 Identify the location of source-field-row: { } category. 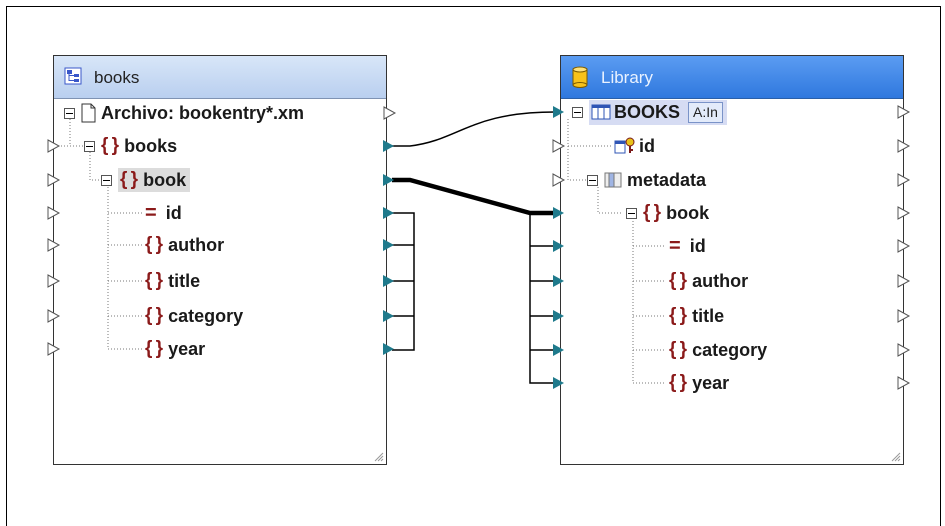
(194, 316).